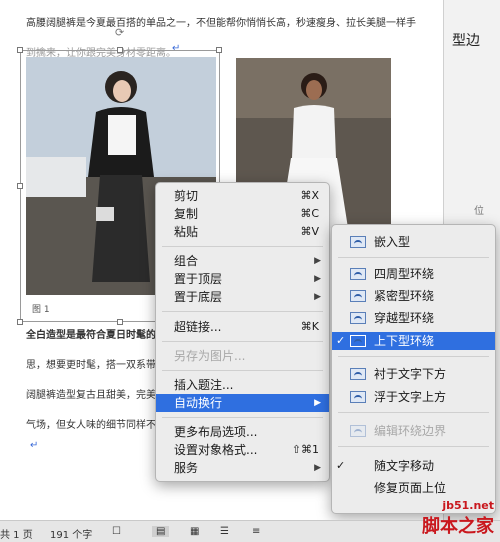 The image size is (500, 542). I want to click on proofing-icon: ☐, so click(116, 531).